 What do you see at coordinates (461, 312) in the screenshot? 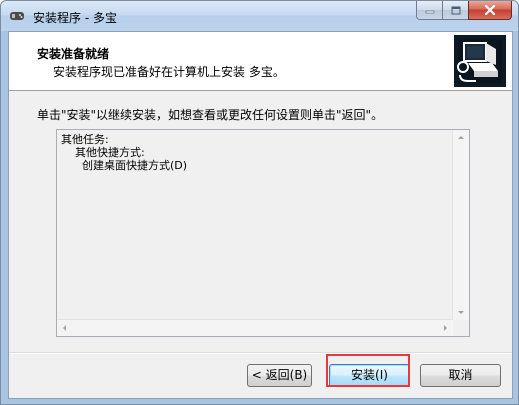
I see `scroll-down-arrow-icon` at bounding box center [461, 312].